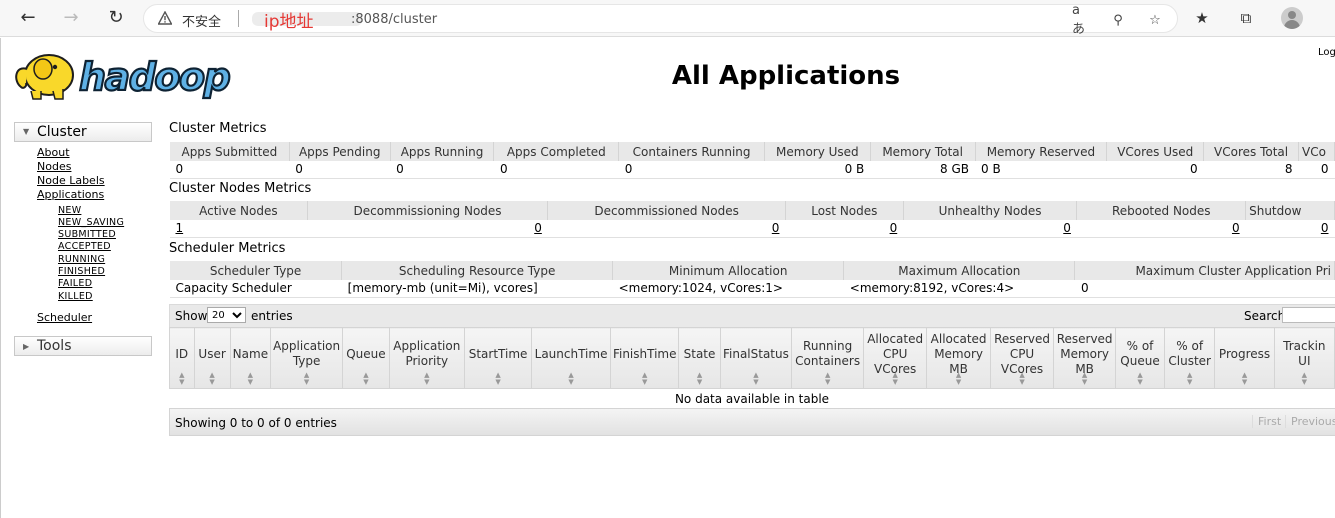  Describe the element at coordinates (238, 210) in the screenshot. I see `node-metric-header: Active Nodes` at that location.